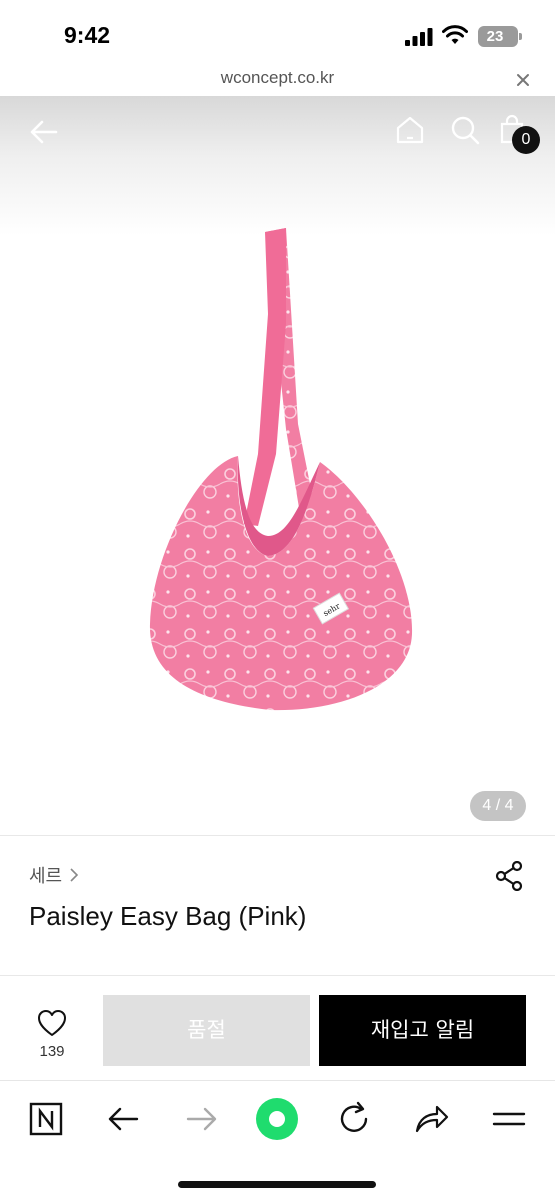  I want to click on home-indicator, so click(277, 1184).